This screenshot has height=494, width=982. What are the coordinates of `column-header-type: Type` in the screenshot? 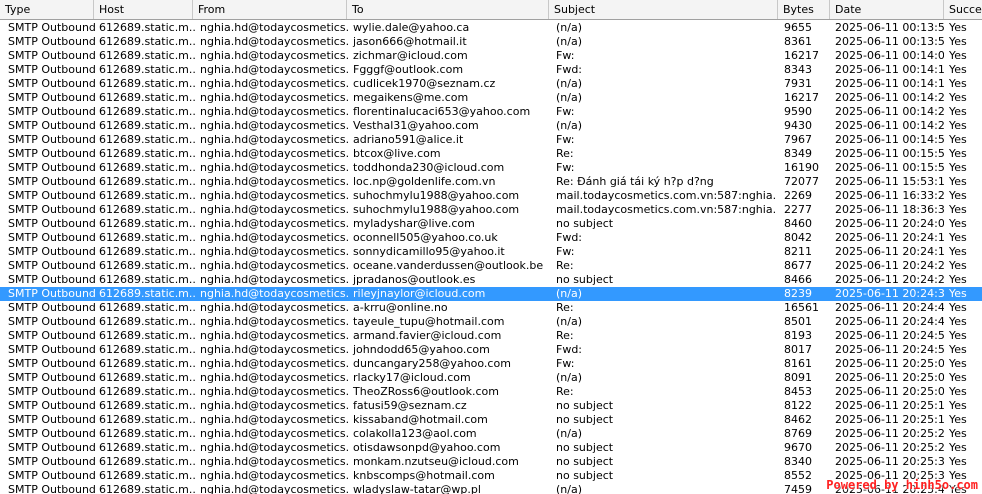 It's located at (47, 9).